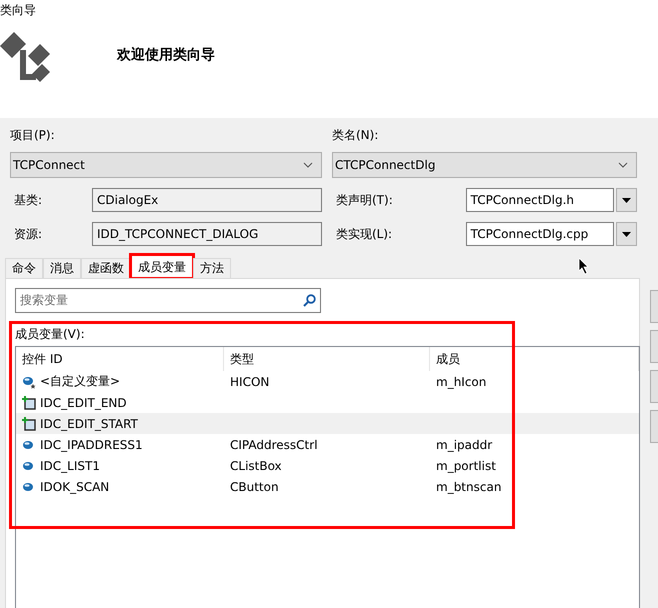  Describe the element at coordinates (534, 359) in the screenshot. I see `column-header: 成员` at that location.